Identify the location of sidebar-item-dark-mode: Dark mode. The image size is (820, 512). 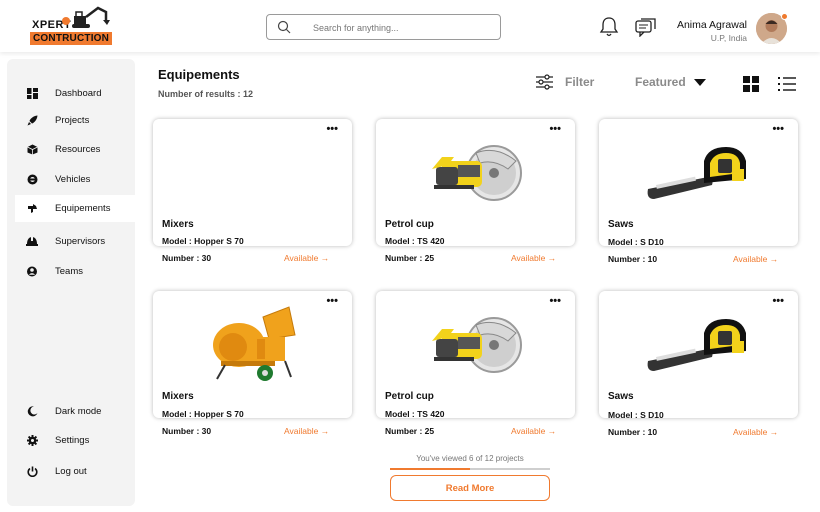
(78, 411).